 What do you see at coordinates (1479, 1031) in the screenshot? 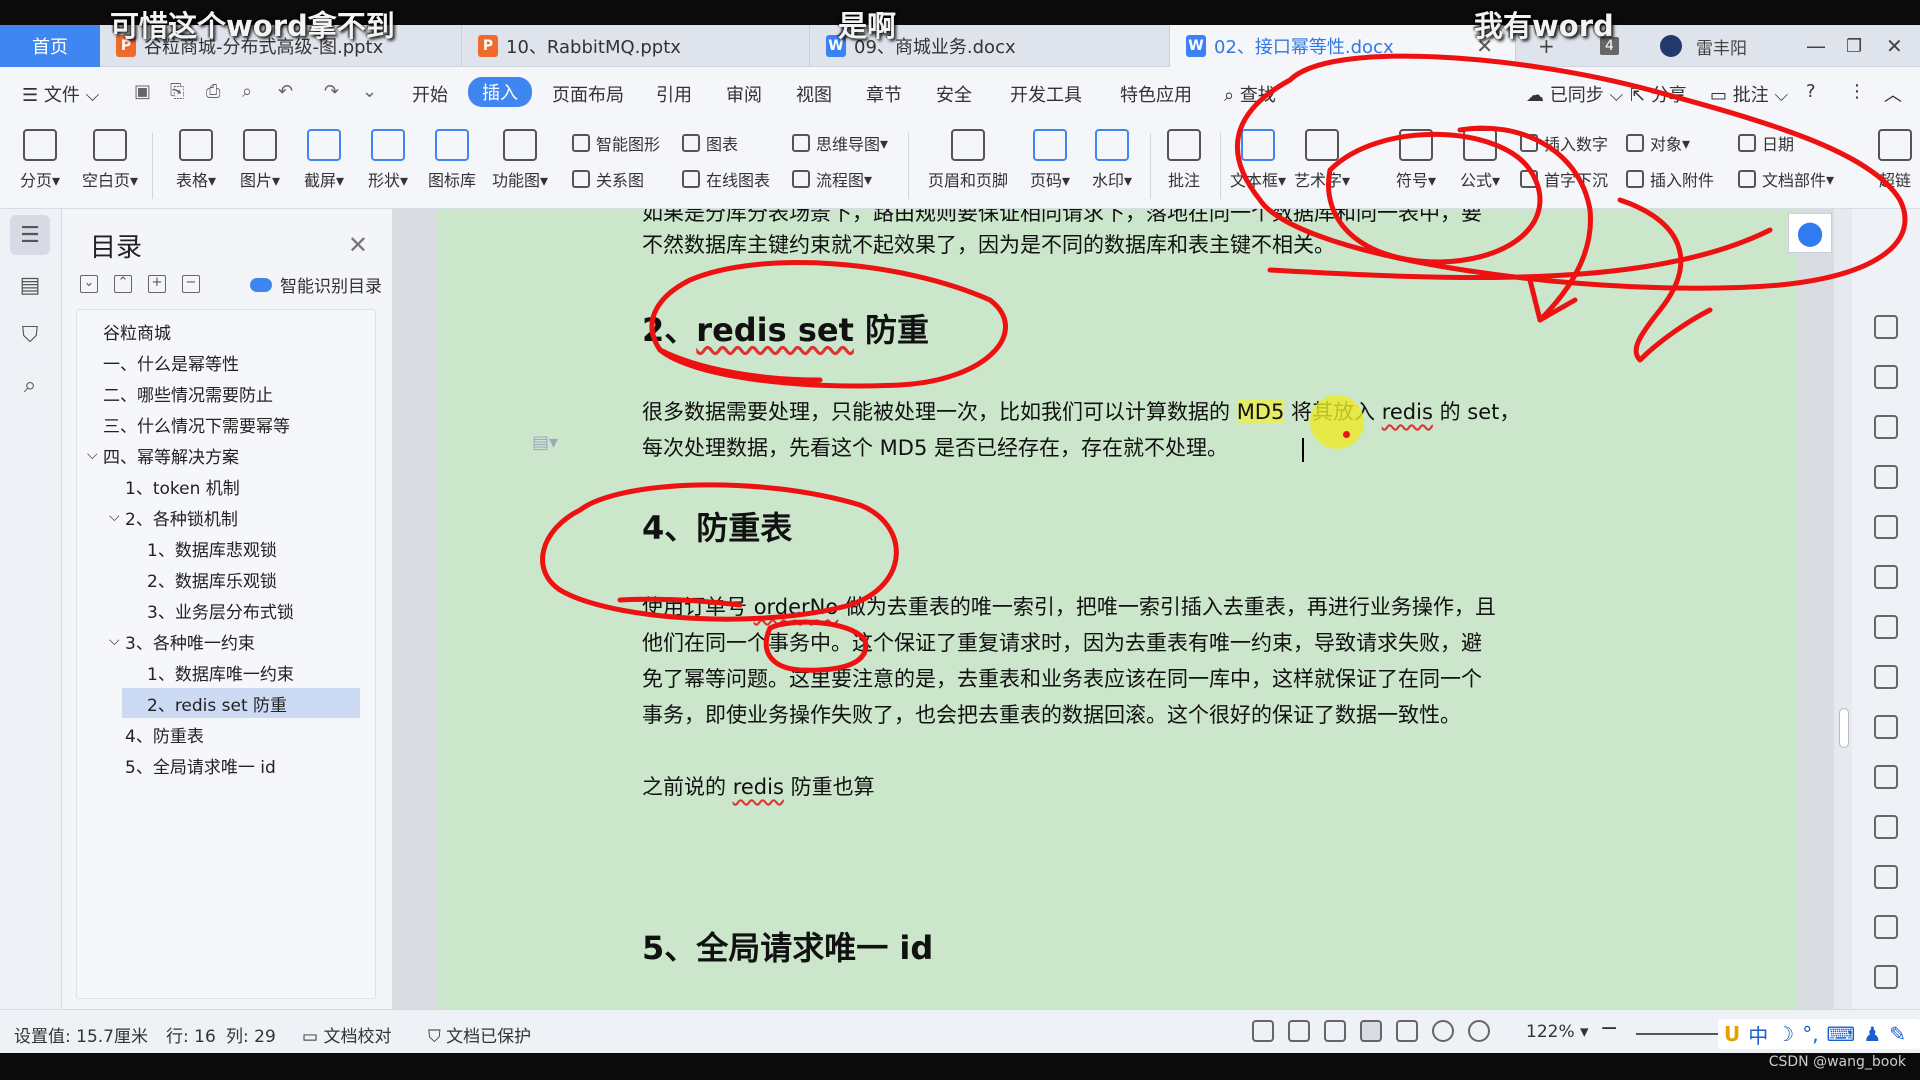
I see `eye-care-icon` at bounding box center [1479, 1031].